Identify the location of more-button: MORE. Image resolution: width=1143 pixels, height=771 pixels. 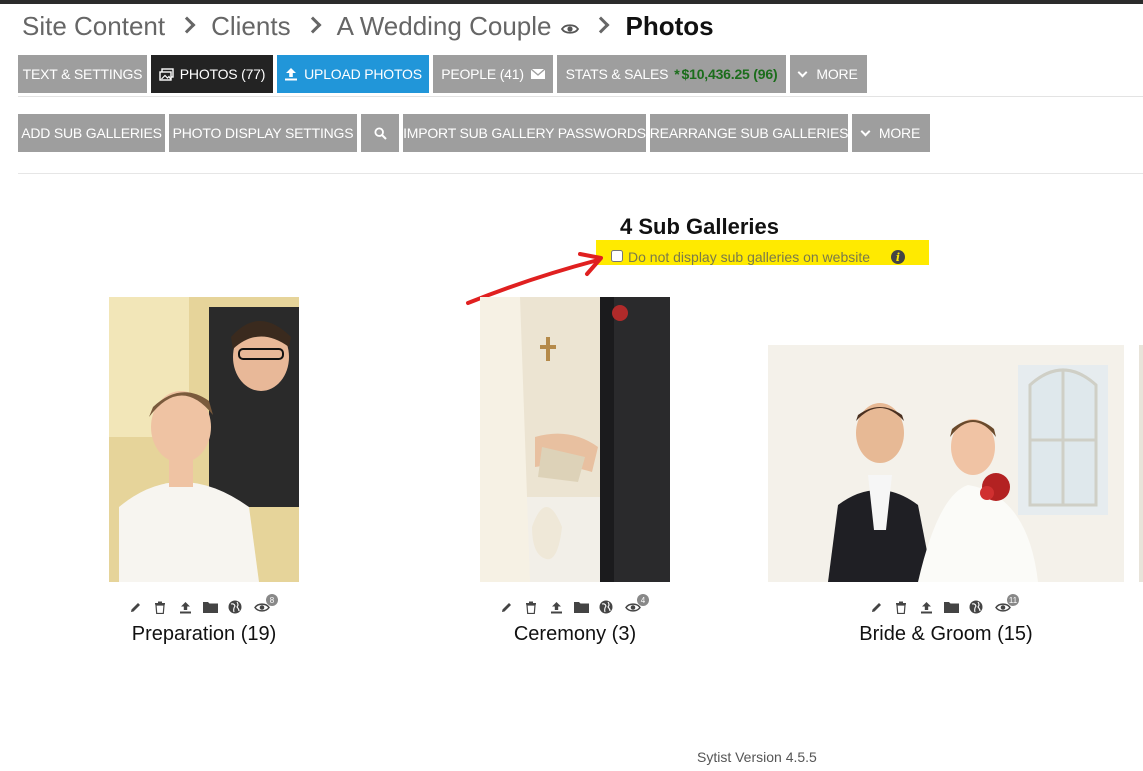
(828, 74).